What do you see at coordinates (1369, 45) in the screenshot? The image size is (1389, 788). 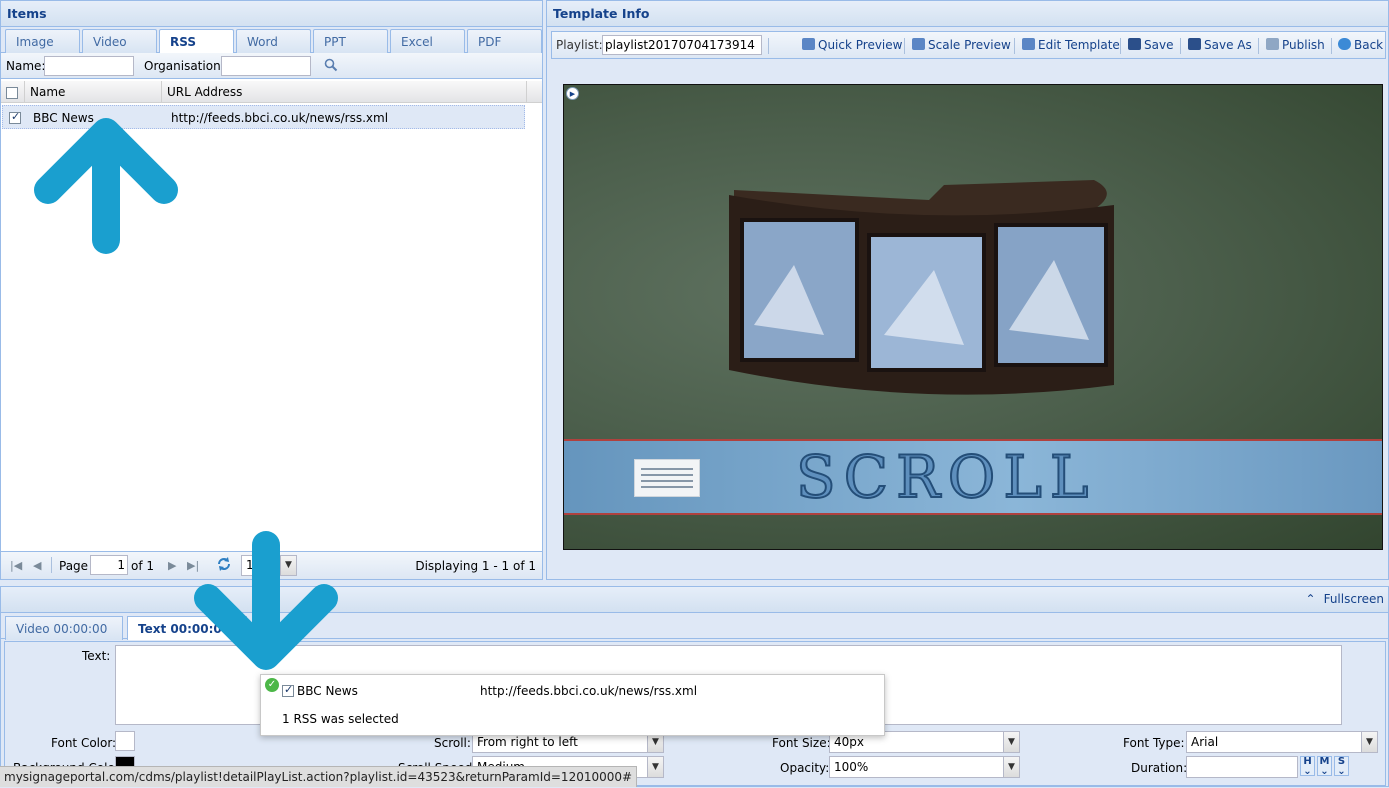 I see `back-label: Back` at bounding box center [1369, 45].